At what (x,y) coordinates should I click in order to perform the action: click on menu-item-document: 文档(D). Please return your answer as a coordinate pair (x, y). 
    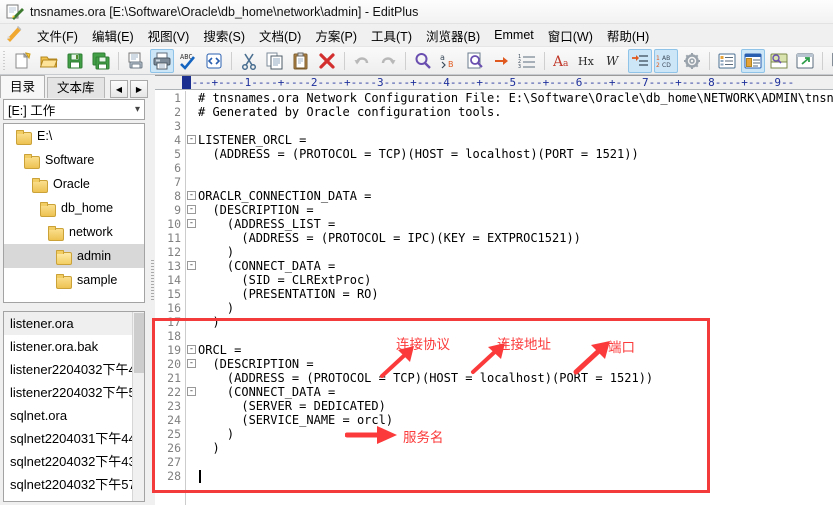
    Looking at the image, I should click on (280, 35).